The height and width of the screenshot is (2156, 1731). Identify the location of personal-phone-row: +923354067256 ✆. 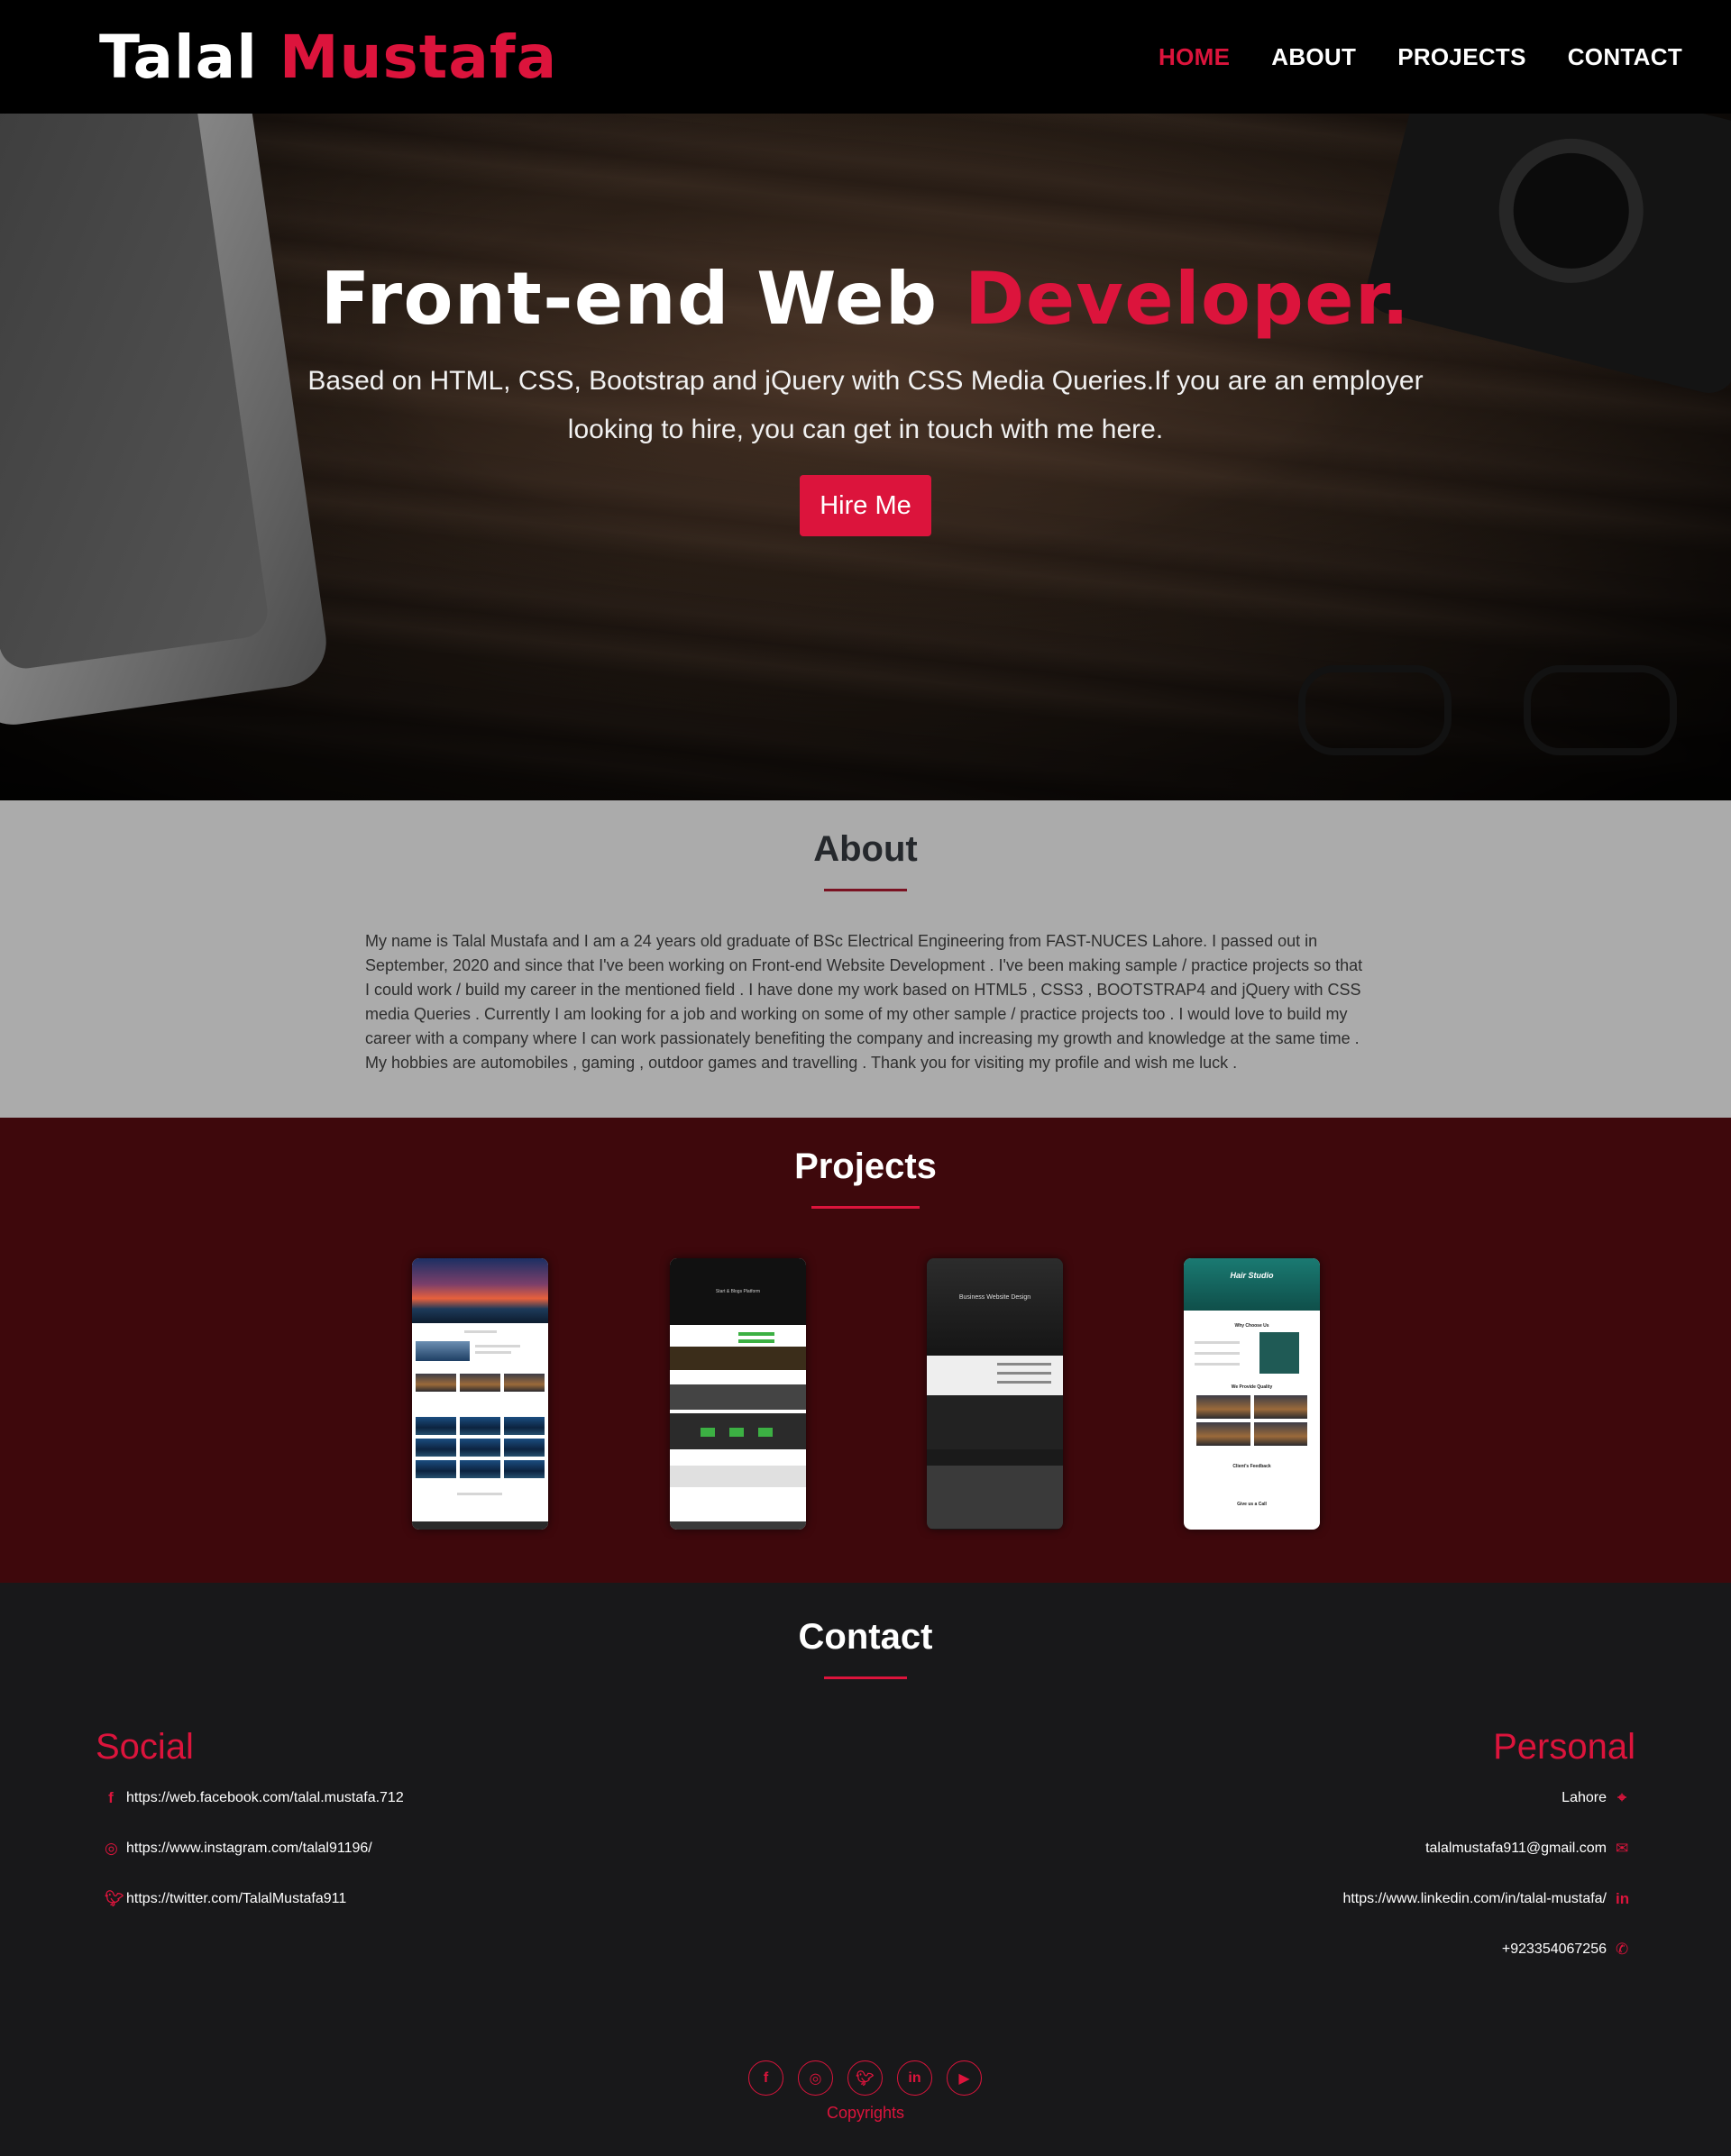
(1565, 1950).